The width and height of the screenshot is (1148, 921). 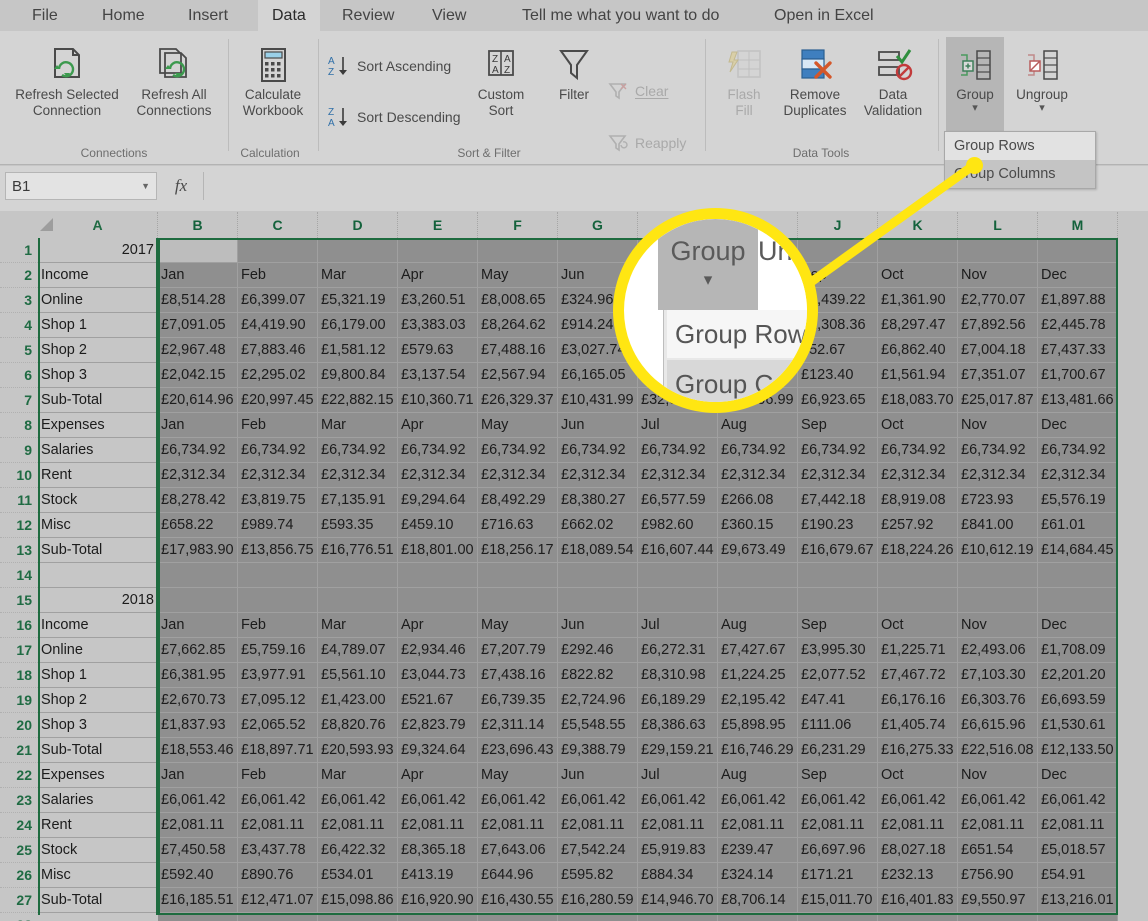 What do you see at coordinates (737, 381) in the screenshot?
I see `magnified-menu-item-group-columns: Group Colur` at bounding box center [737, 381].